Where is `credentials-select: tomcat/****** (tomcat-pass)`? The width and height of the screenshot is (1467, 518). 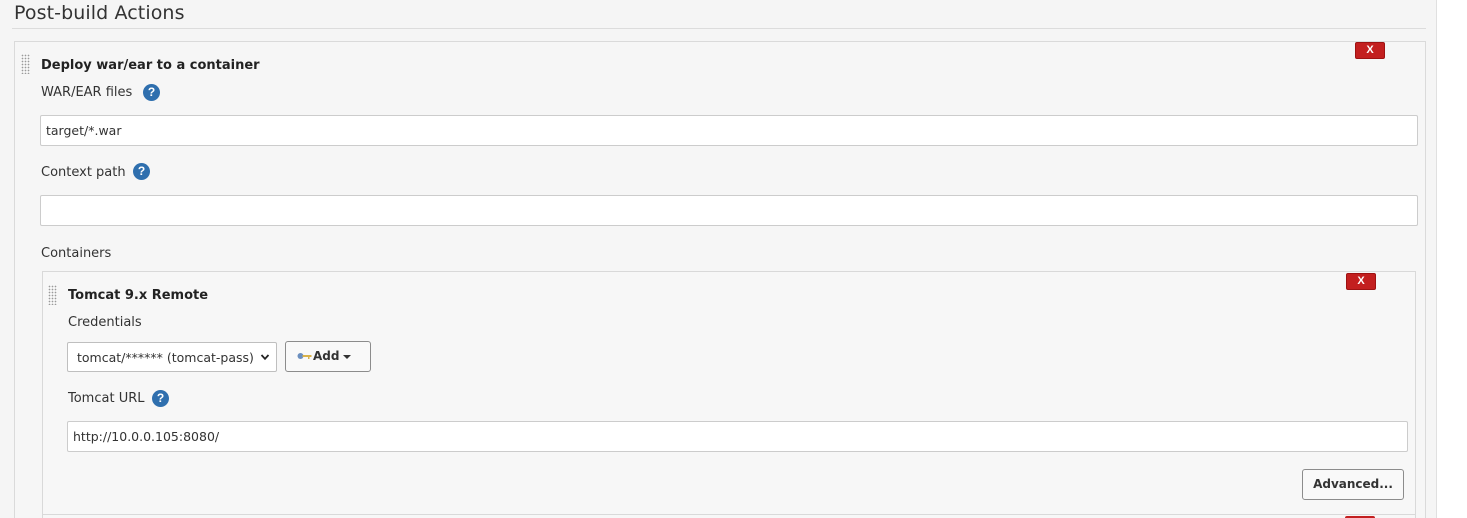 credentials-select: tomcat/****** (tomcat-pass) is located at coordinates (172, 357).